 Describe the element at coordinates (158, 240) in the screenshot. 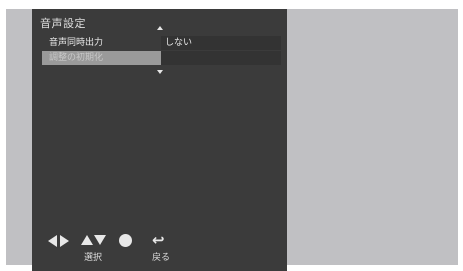

I see `back-return-icon: ↩` at that location.